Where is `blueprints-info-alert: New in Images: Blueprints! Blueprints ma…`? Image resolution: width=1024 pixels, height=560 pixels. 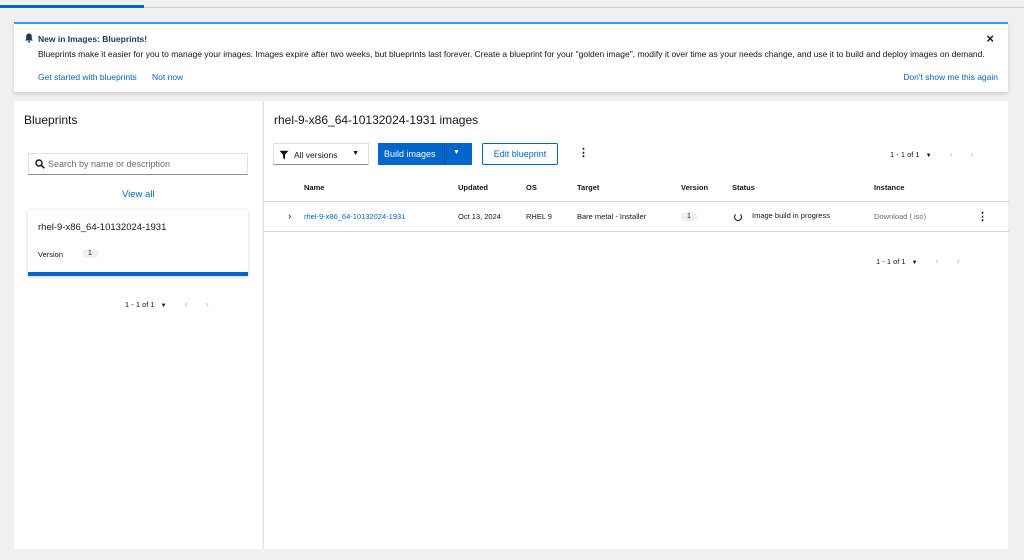 blueprints-info-alert: New in Images: Blueprints! Blueprints ma… is located at coordinates (511, 57).